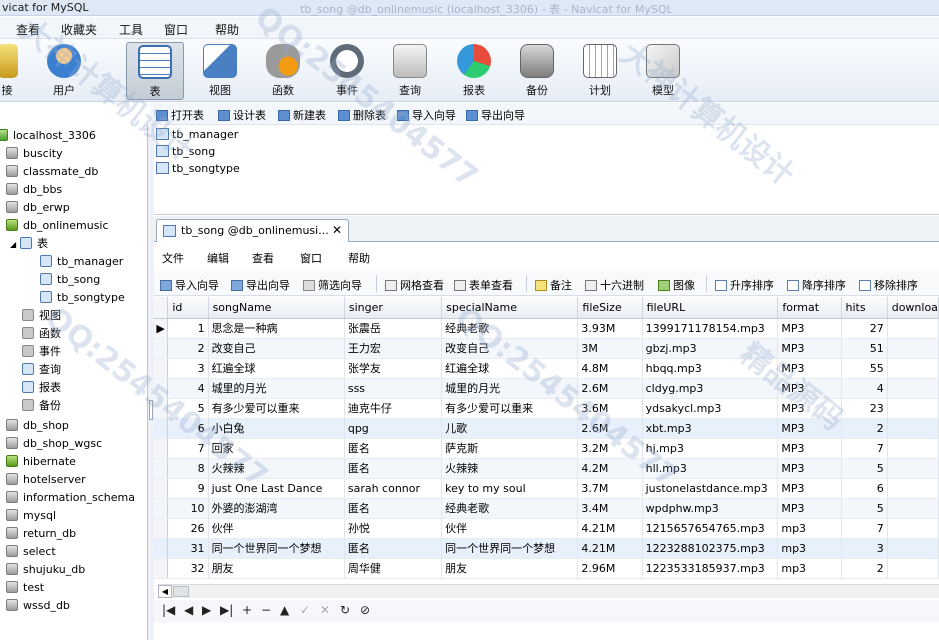 The image size is (939, 640). Describe the element at coordinates (864, 568) in the screenshot. I see `cell-hits: 2` at that location.